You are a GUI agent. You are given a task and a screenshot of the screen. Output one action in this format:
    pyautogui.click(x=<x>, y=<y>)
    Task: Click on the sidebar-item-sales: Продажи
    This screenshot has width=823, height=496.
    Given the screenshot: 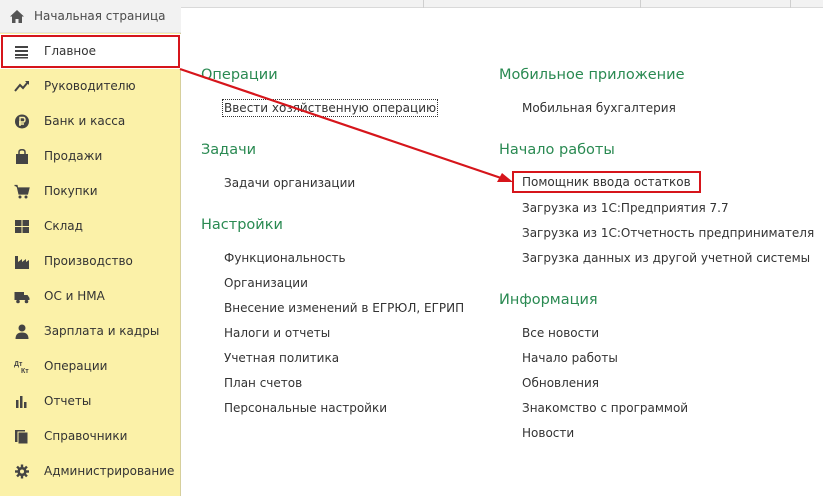 What is the action you would take?
    pyautogui.click(x=90, y=156)
    